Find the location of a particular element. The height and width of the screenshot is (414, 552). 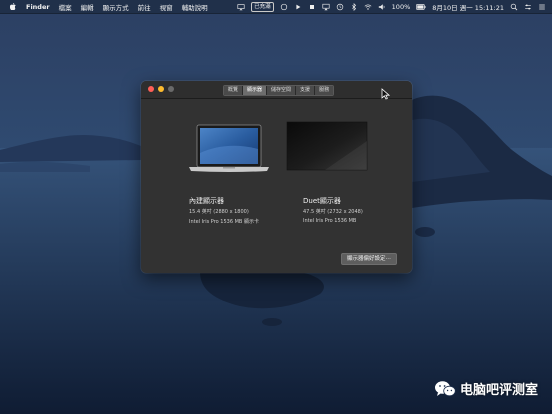

tab-displays: 顯示器 is located at coordinates (255, 90).